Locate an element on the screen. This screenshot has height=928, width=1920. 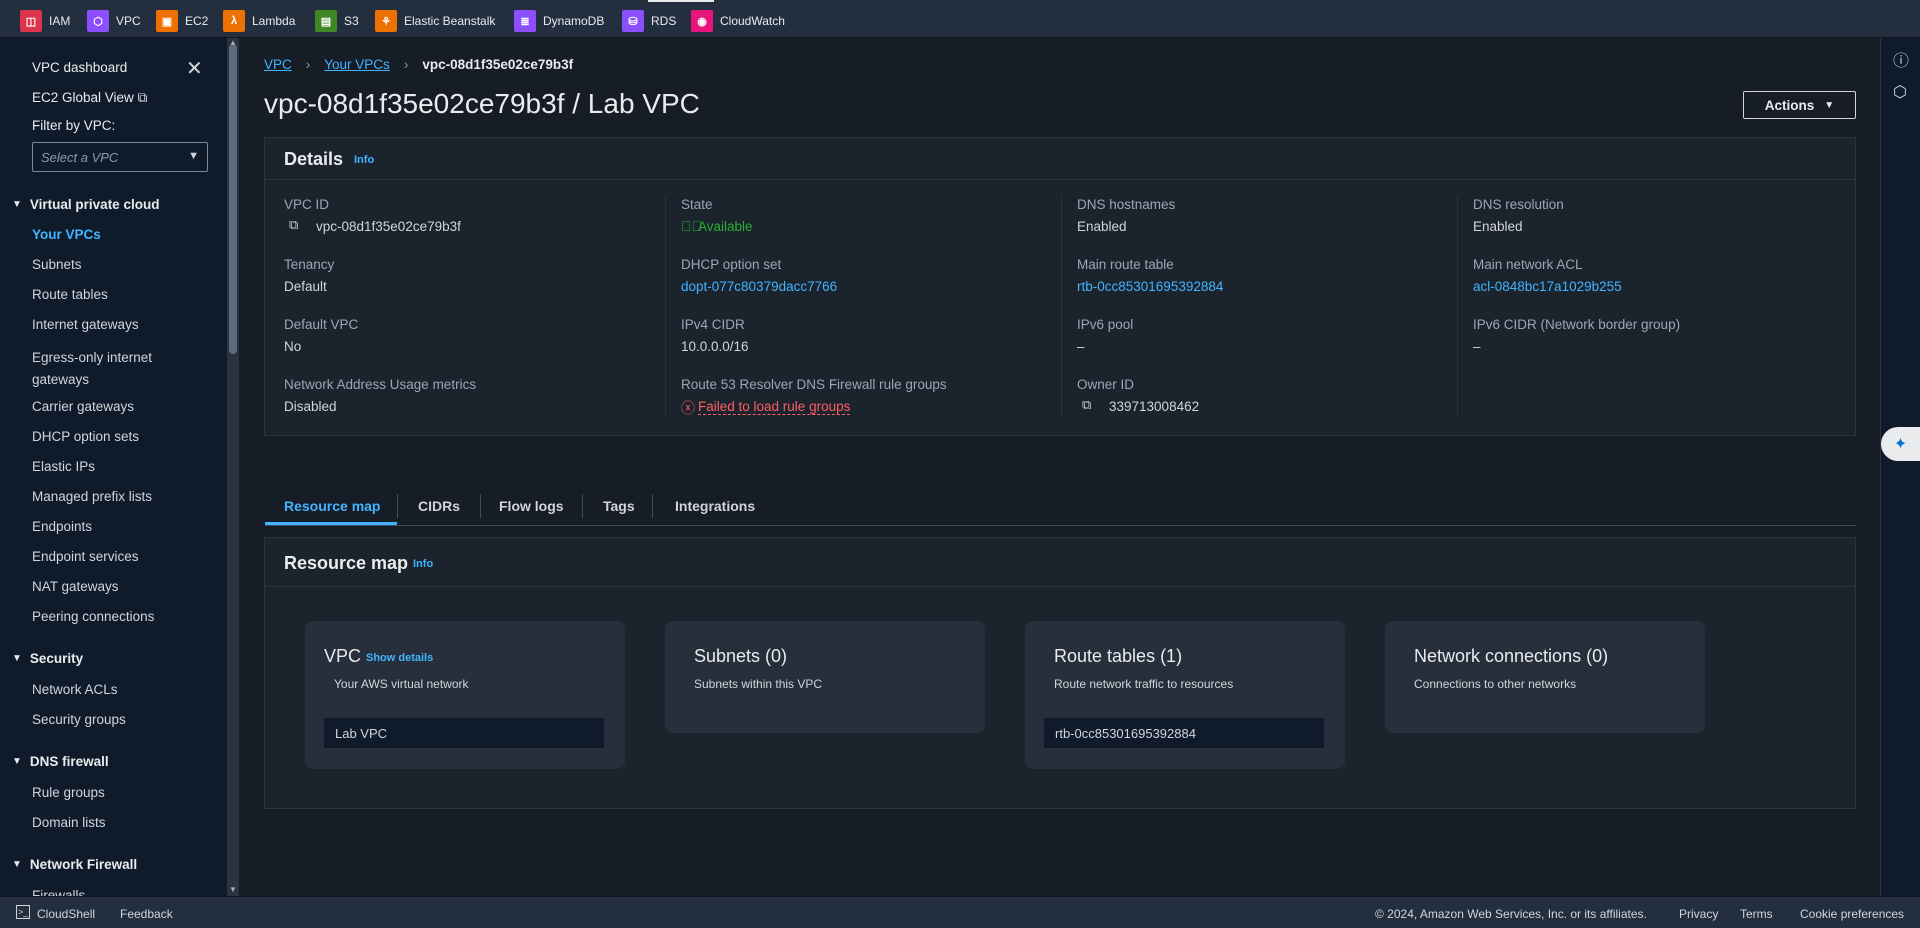
sidebar-item-endpoints: Endpoints is located at coordinates (62, 526).